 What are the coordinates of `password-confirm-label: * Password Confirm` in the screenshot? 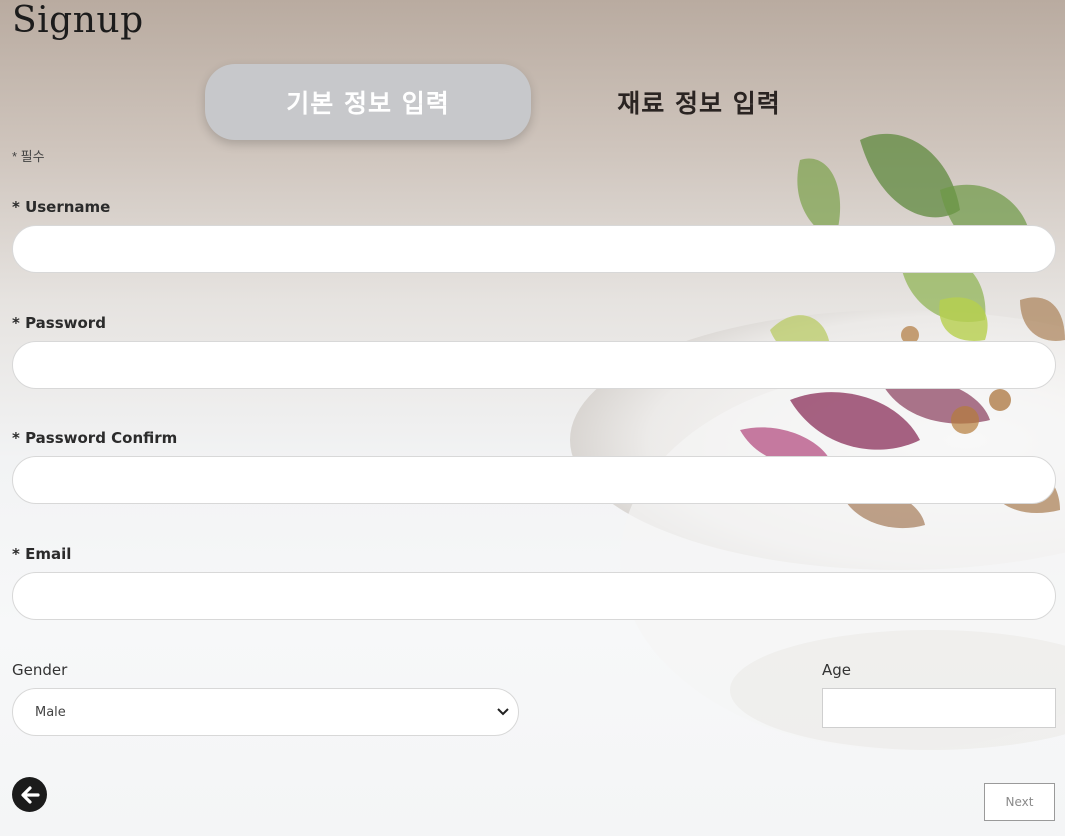 It's located at (95, 438).